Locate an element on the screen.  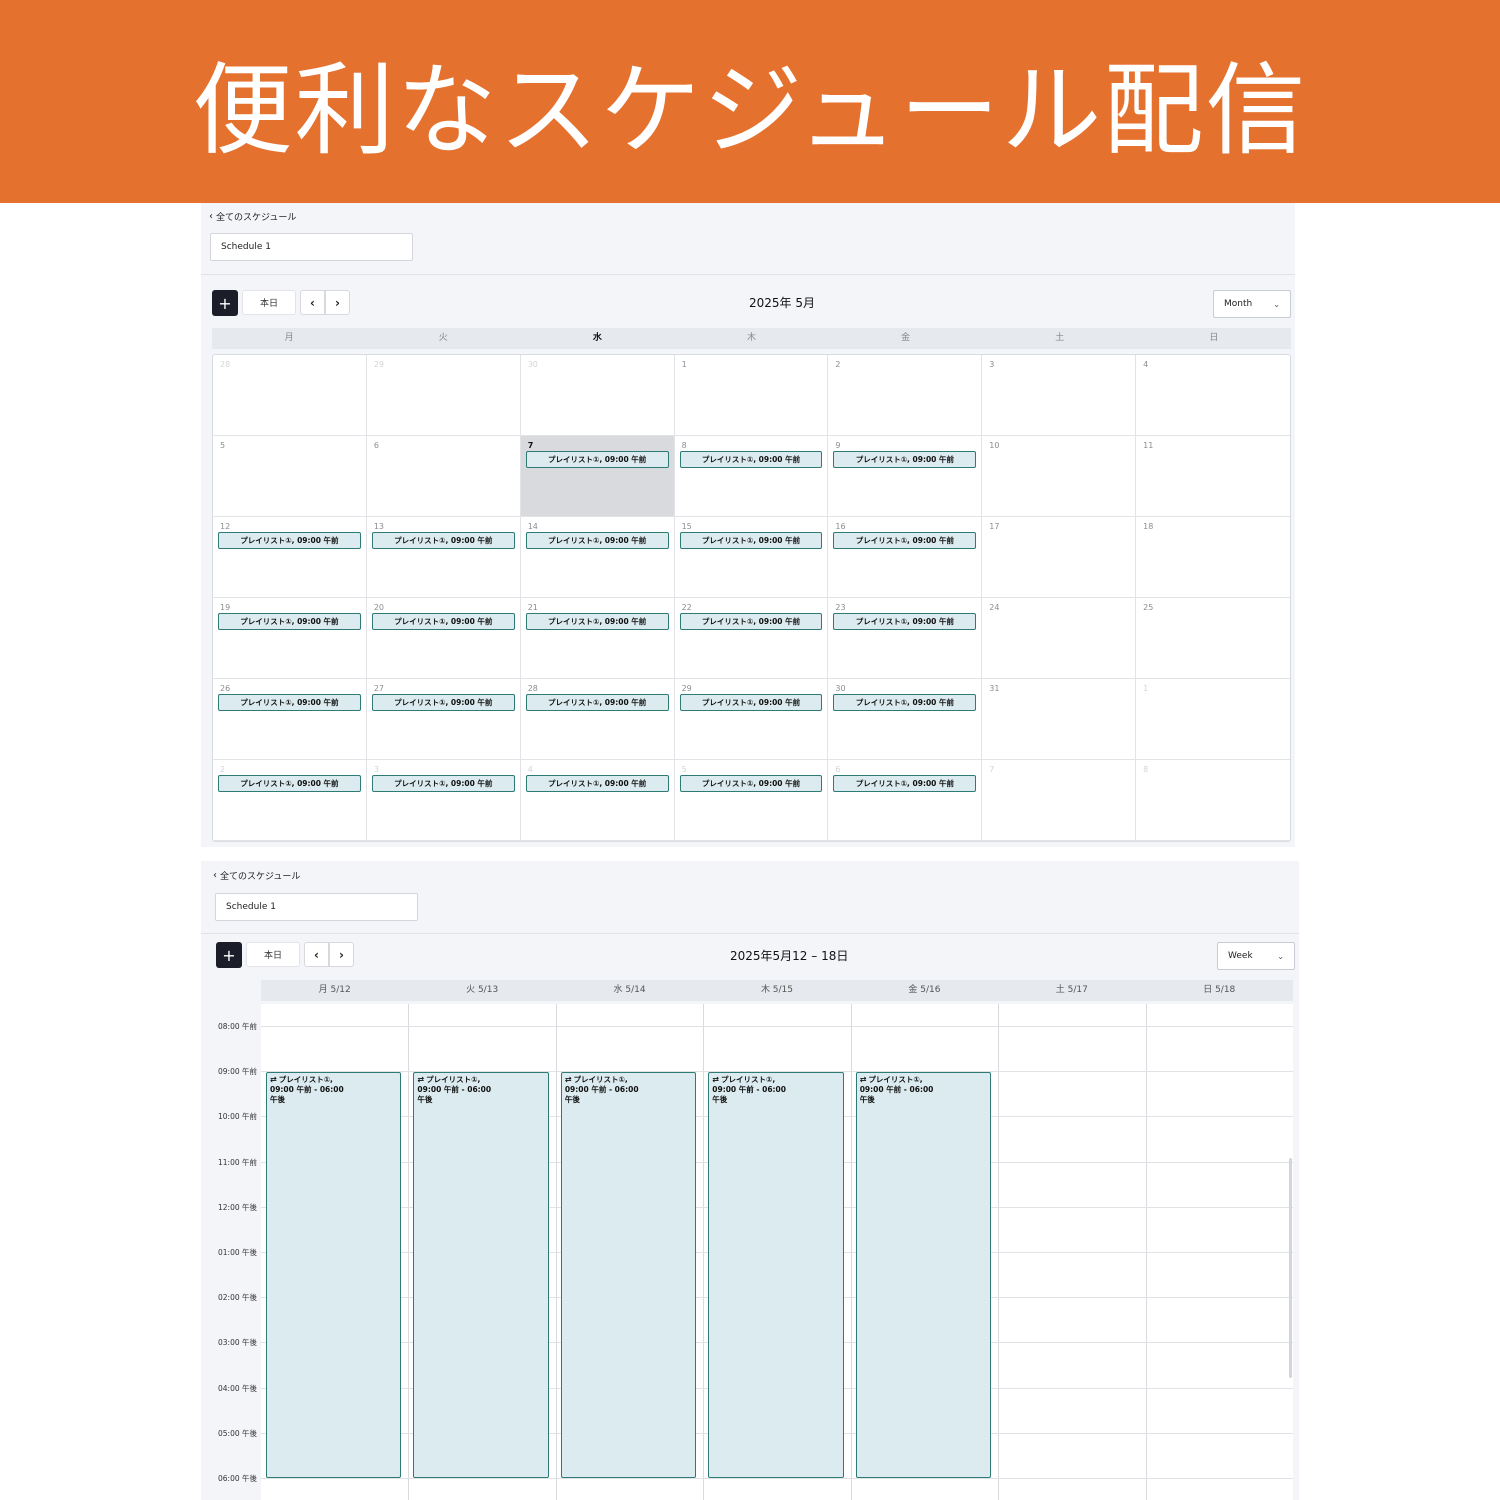
day-cell: 24 is located at coordinates (1059, 638).